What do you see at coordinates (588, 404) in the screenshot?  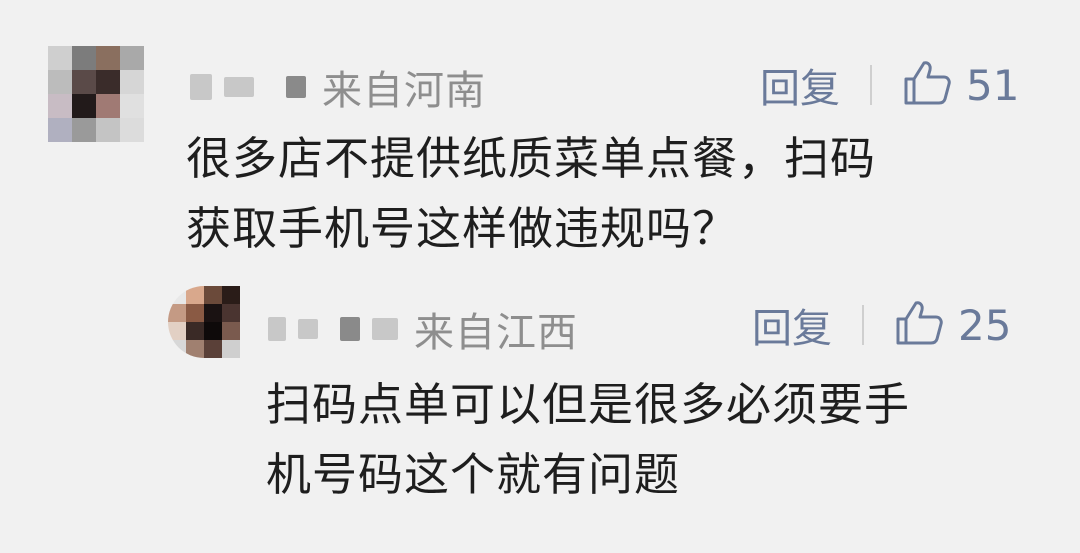 I see `reply-text-line: 扫码点单可以但是很多必须要手` at bounding box center [588, 404].